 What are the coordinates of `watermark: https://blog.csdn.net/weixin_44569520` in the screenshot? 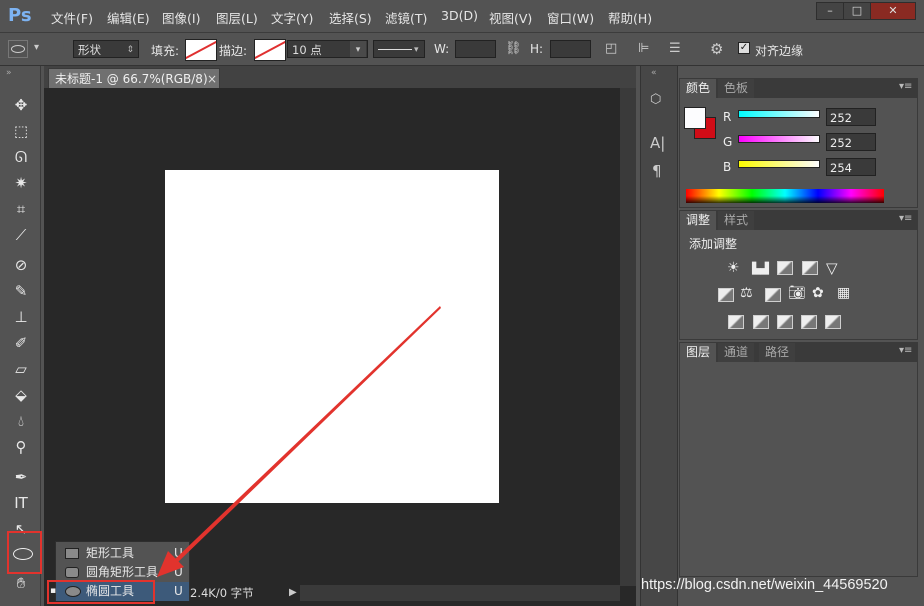 It's located at (764, 585).